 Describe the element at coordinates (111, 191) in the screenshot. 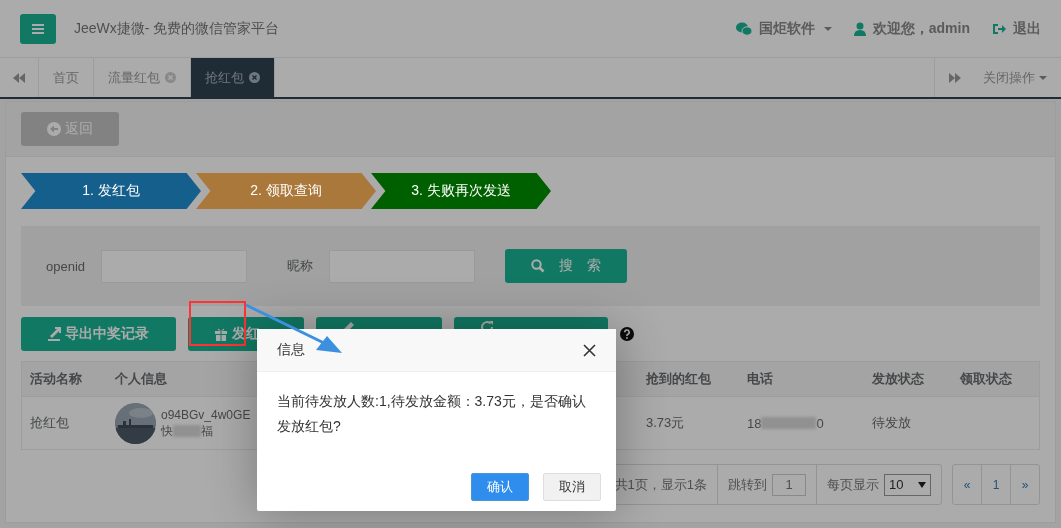

I see `step: 1. 发红包` at that location.